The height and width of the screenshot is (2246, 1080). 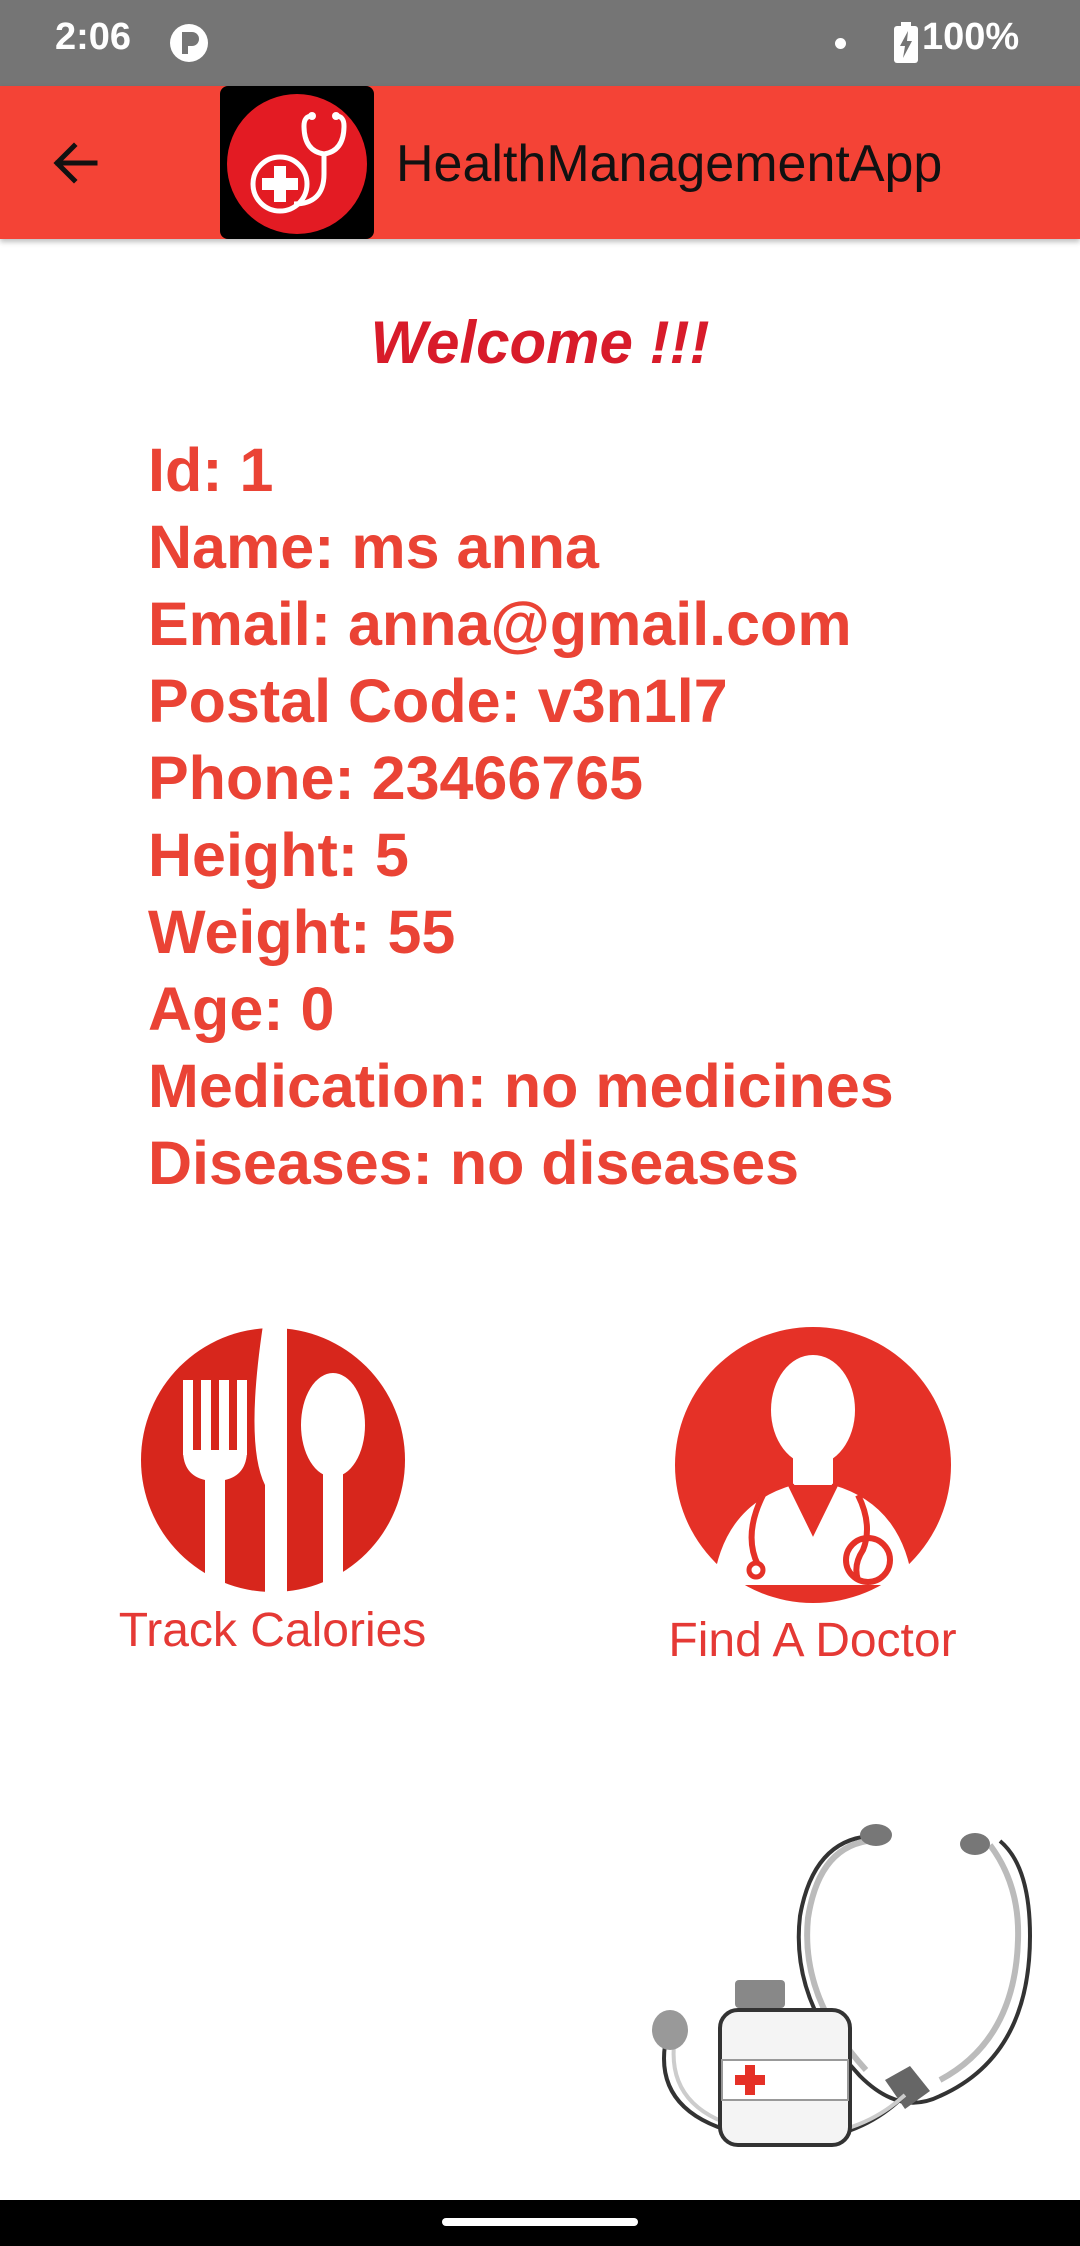 I want to click on stethoscope-cross-logo-icon, so click(x=297, y=164).